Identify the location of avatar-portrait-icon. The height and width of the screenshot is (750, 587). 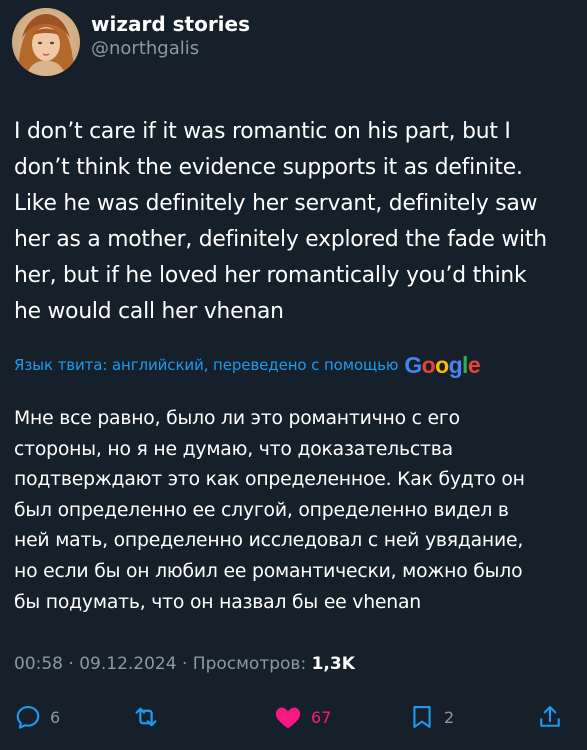
(46, 42).